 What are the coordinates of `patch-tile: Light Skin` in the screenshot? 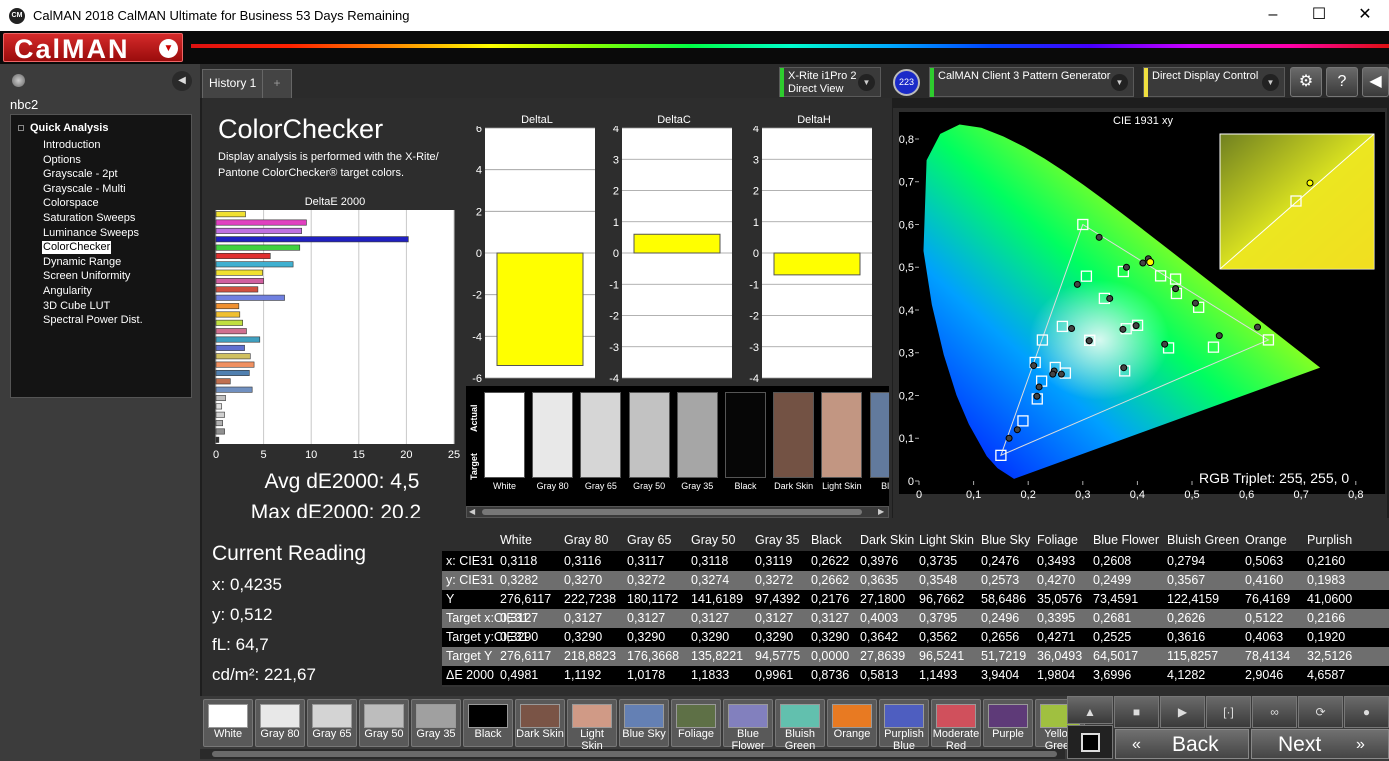 It's located at (592, 725).